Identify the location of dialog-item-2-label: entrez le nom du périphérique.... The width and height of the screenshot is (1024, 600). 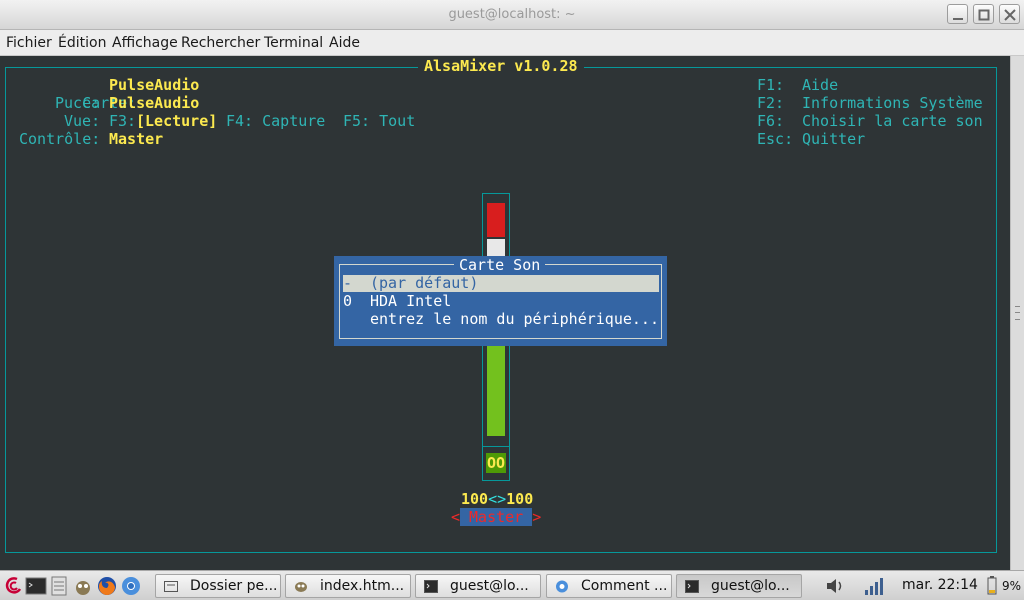
(514, 319).